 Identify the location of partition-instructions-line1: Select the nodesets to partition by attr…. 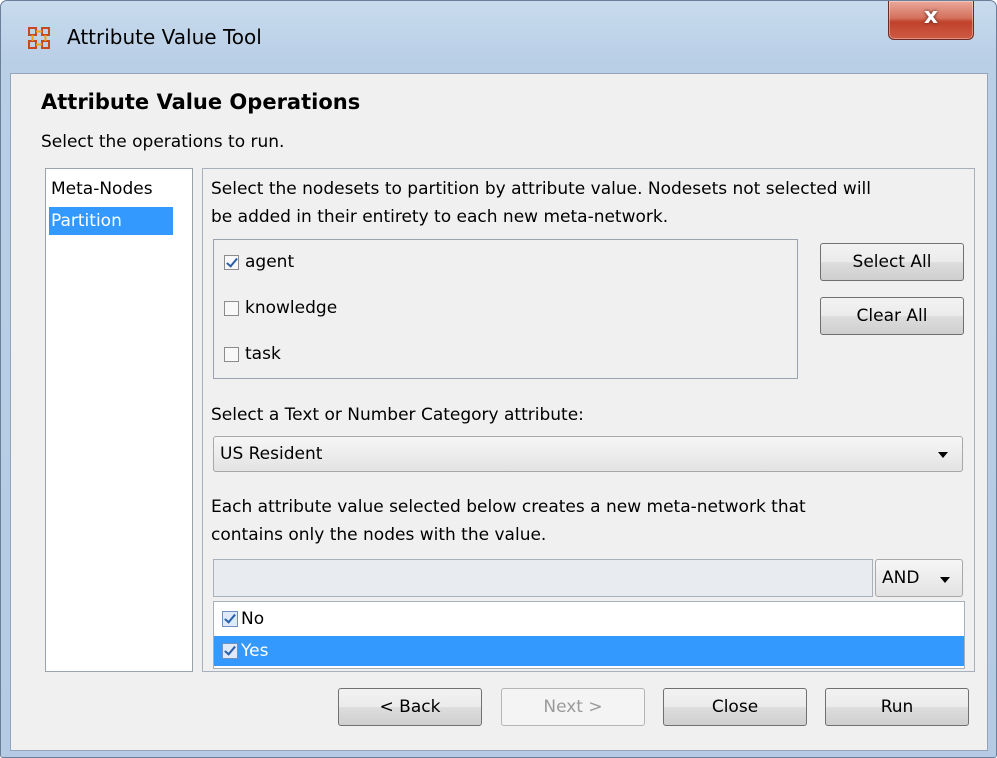
(541, 189).